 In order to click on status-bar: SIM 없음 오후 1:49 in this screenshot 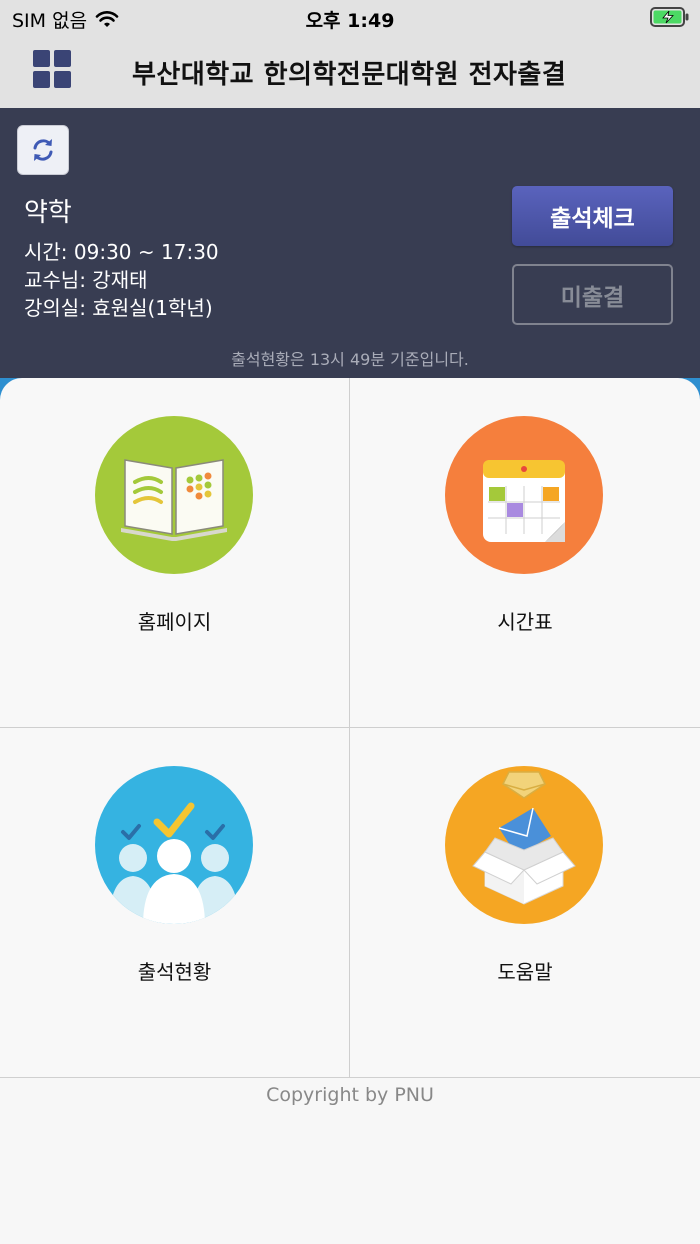, I will do `click(350, 18)`.